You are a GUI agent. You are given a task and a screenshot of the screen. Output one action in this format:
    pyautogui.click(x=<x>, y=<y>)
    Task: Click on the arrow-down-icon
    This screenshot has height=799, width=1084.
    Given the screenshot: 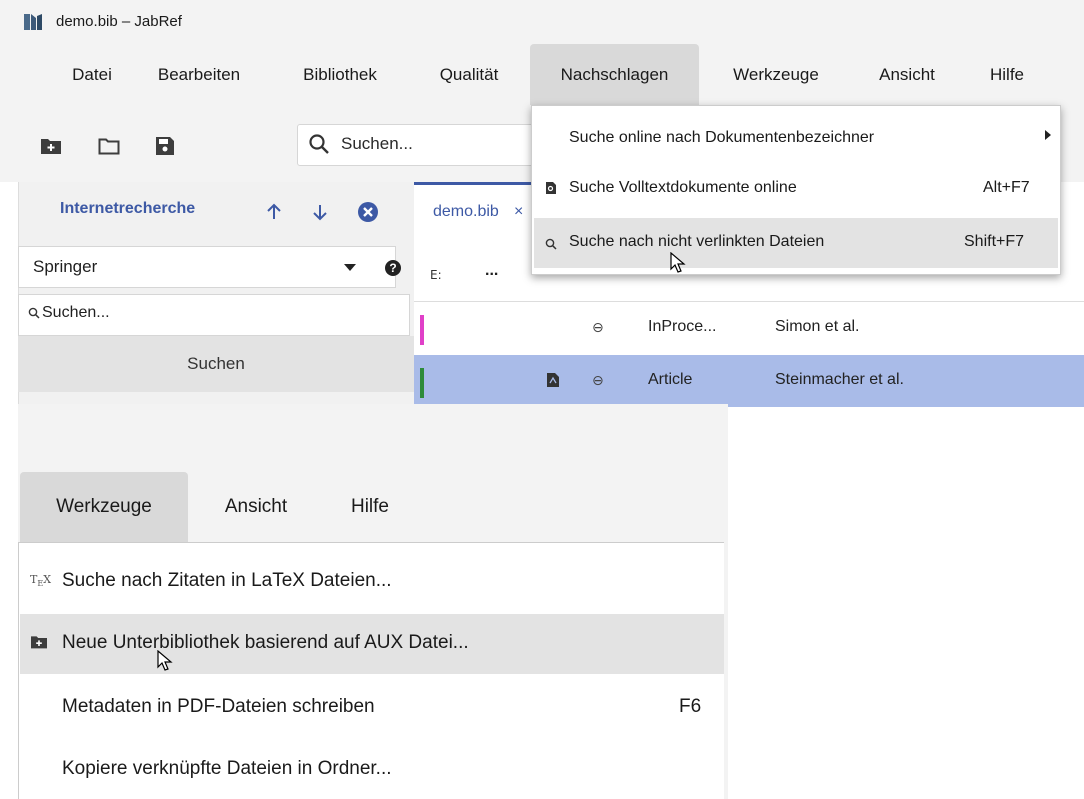 What is the action you would take?
    pyautogui.click(x=320, y=212)
    